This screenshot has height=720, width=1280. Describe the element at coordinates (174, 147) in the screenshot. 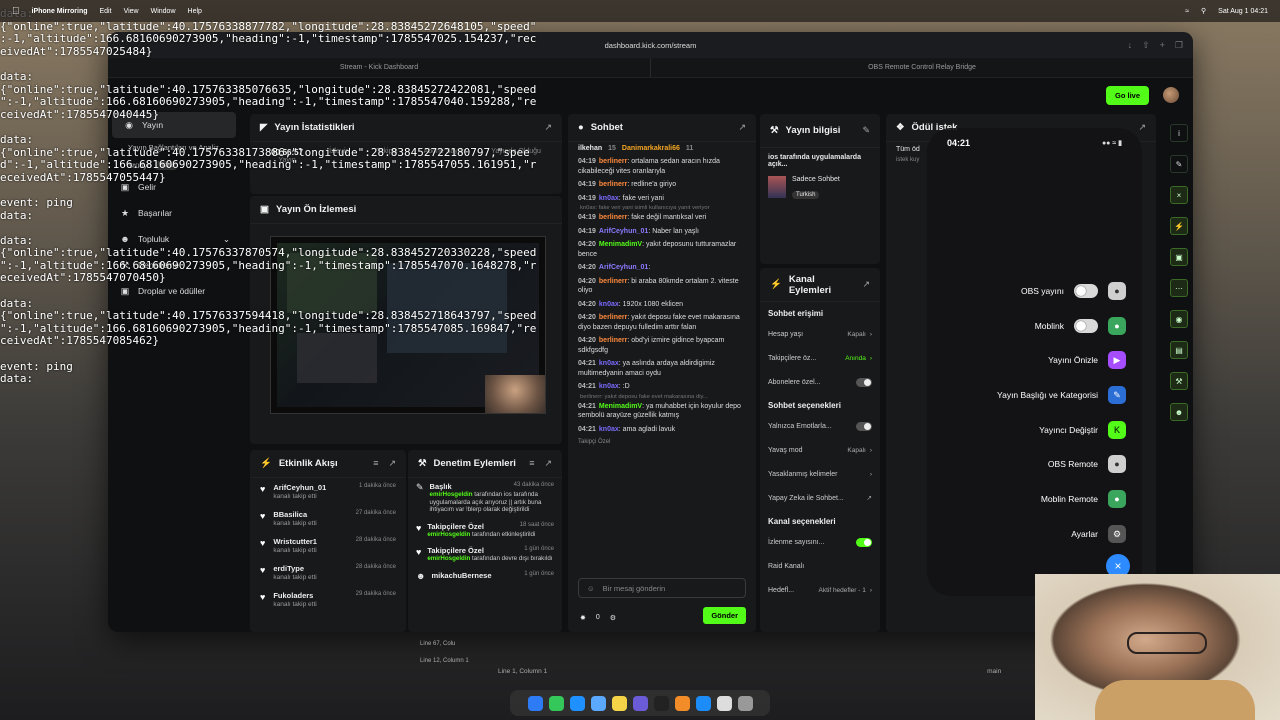

I see `sidebar-item-connections: Yayın Bağlantıları ve Analiz` at that location.